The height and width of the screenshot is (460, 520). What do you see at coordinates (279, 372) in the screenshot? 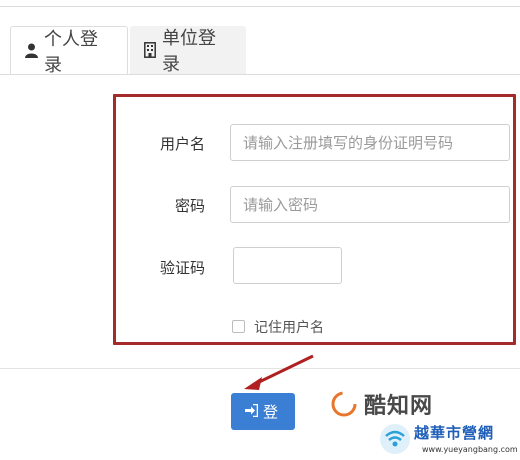
I see `annotation-arrow` at bounding box center [279, 372].